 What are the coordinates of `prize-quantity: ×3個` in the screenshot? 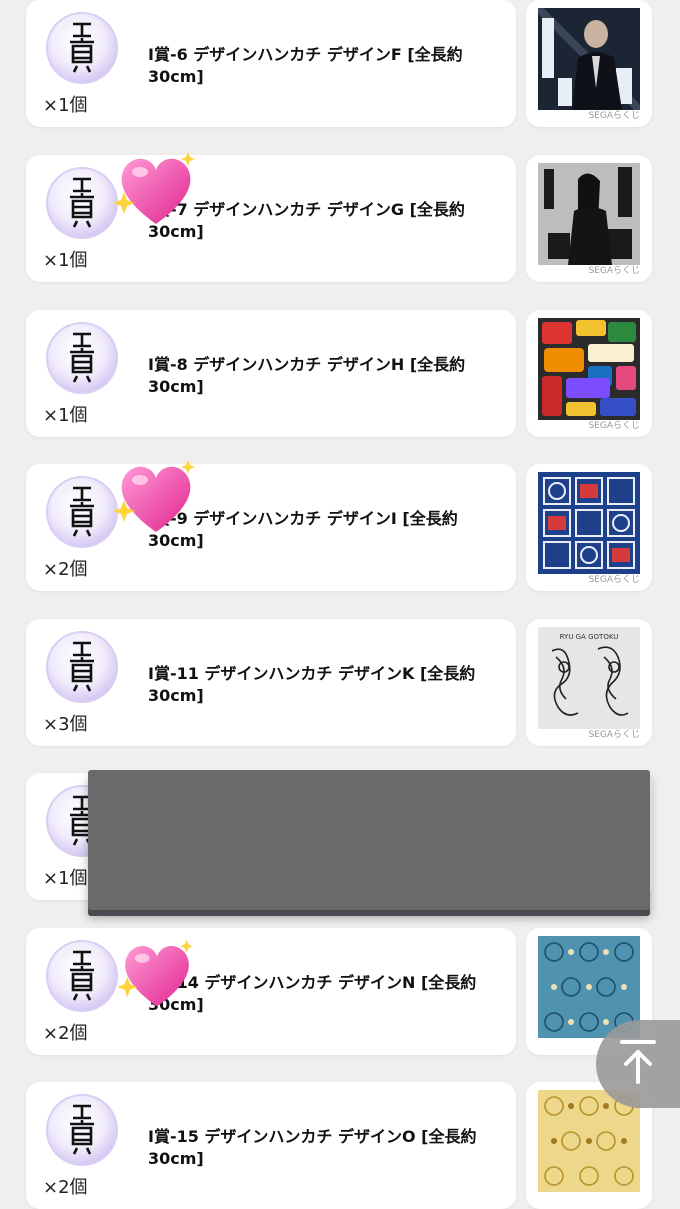 It's located at (65, 724).